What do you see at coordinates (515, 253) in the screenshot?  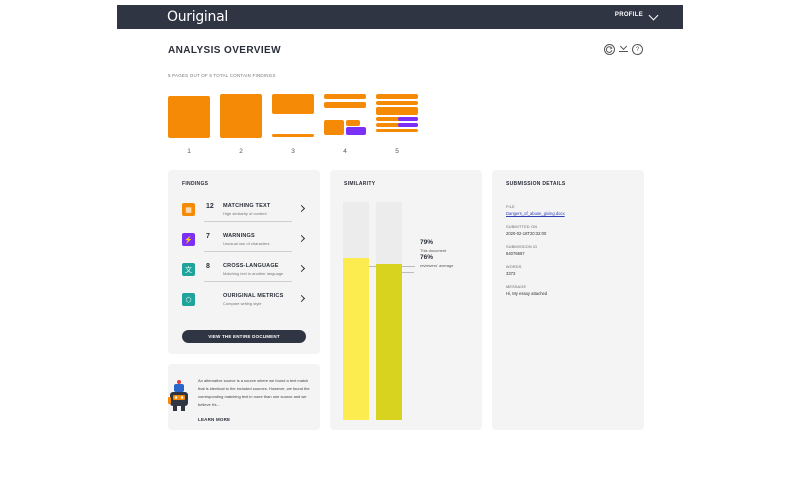 I see `submission-id-value: 64076667` at bounding box center [515, 253].